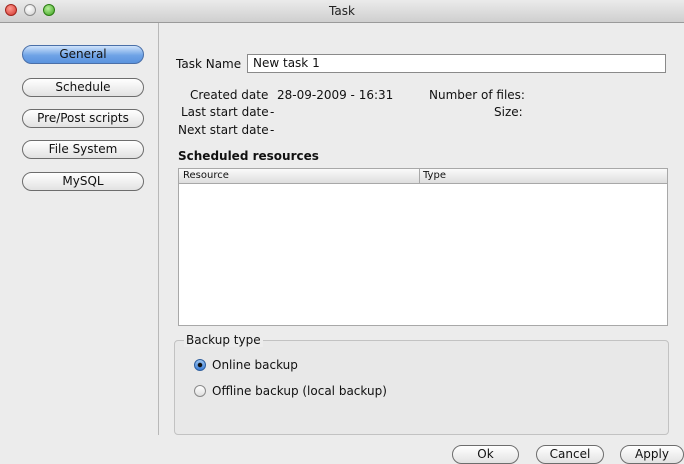 This screenshot has width=684, height=464. I want to click on created-date-value: 28-09-2009 - 16:31, so click(335, 95).